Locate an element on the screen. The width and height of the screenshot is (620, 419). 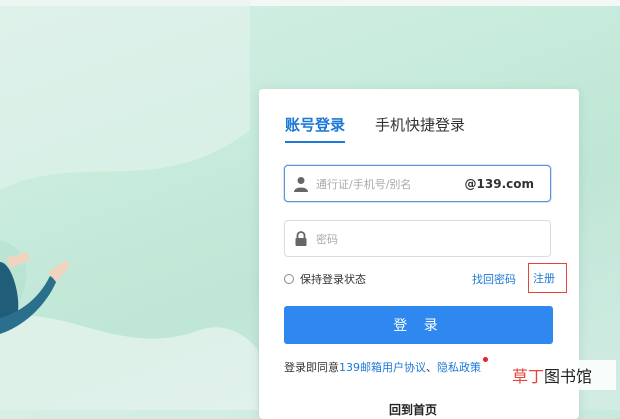
account-field: @139.com is located at coordinates (417, 183).